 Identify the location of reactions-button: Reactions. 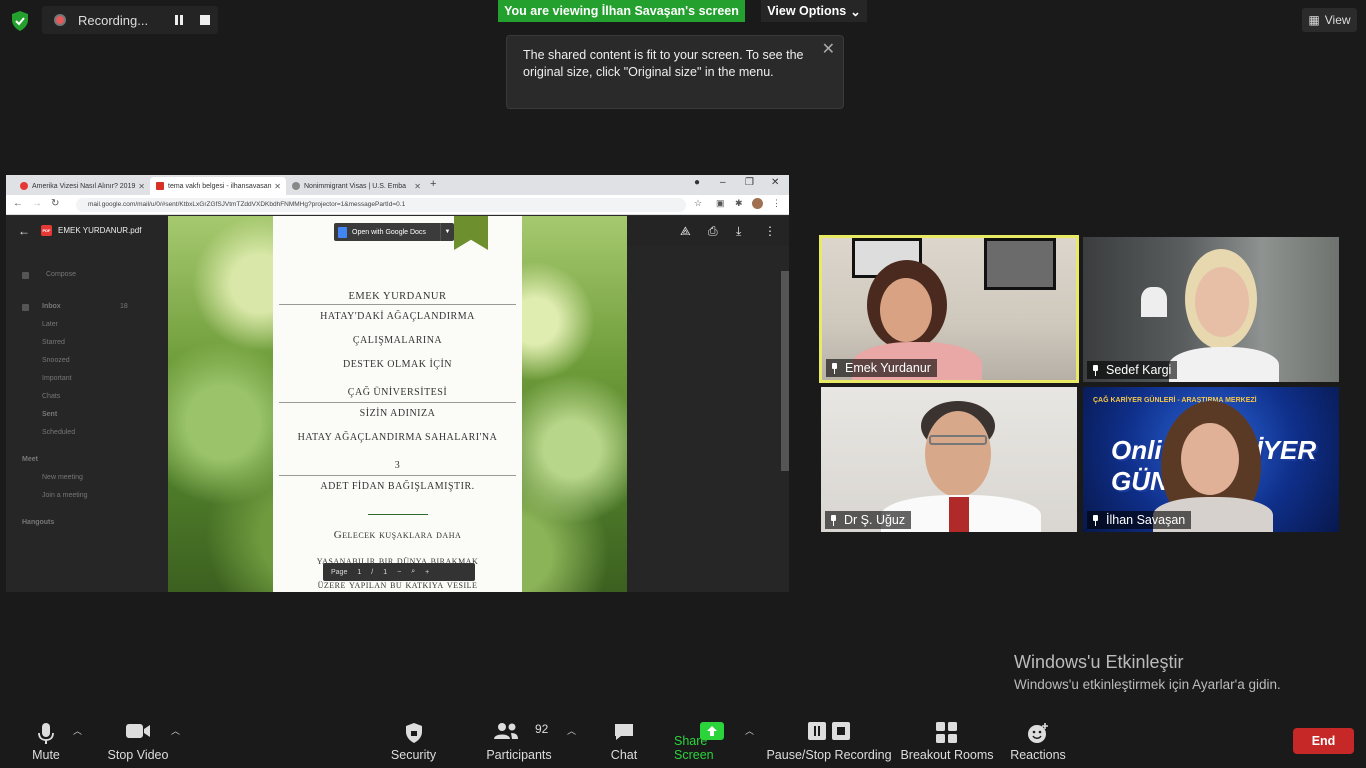
(1038, 738).